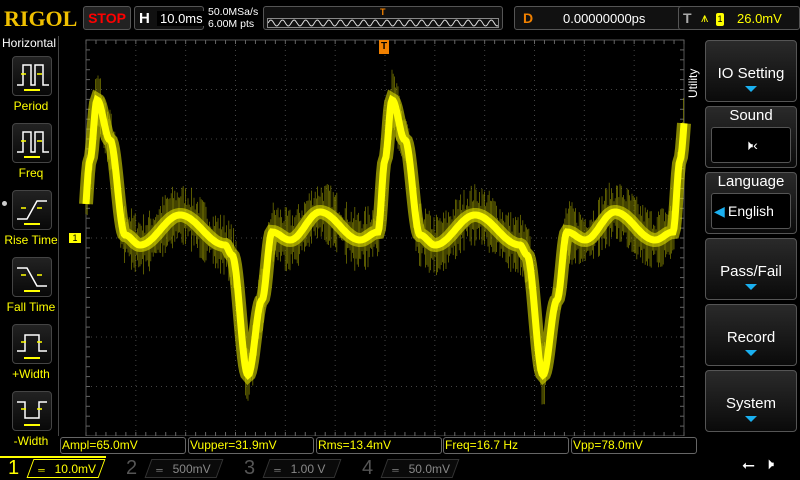 This screenshot has height=480, width=800. Describe the element at coordinates (31, 441) in the screenshot. I see `negative-width-label: -Width` at that location.